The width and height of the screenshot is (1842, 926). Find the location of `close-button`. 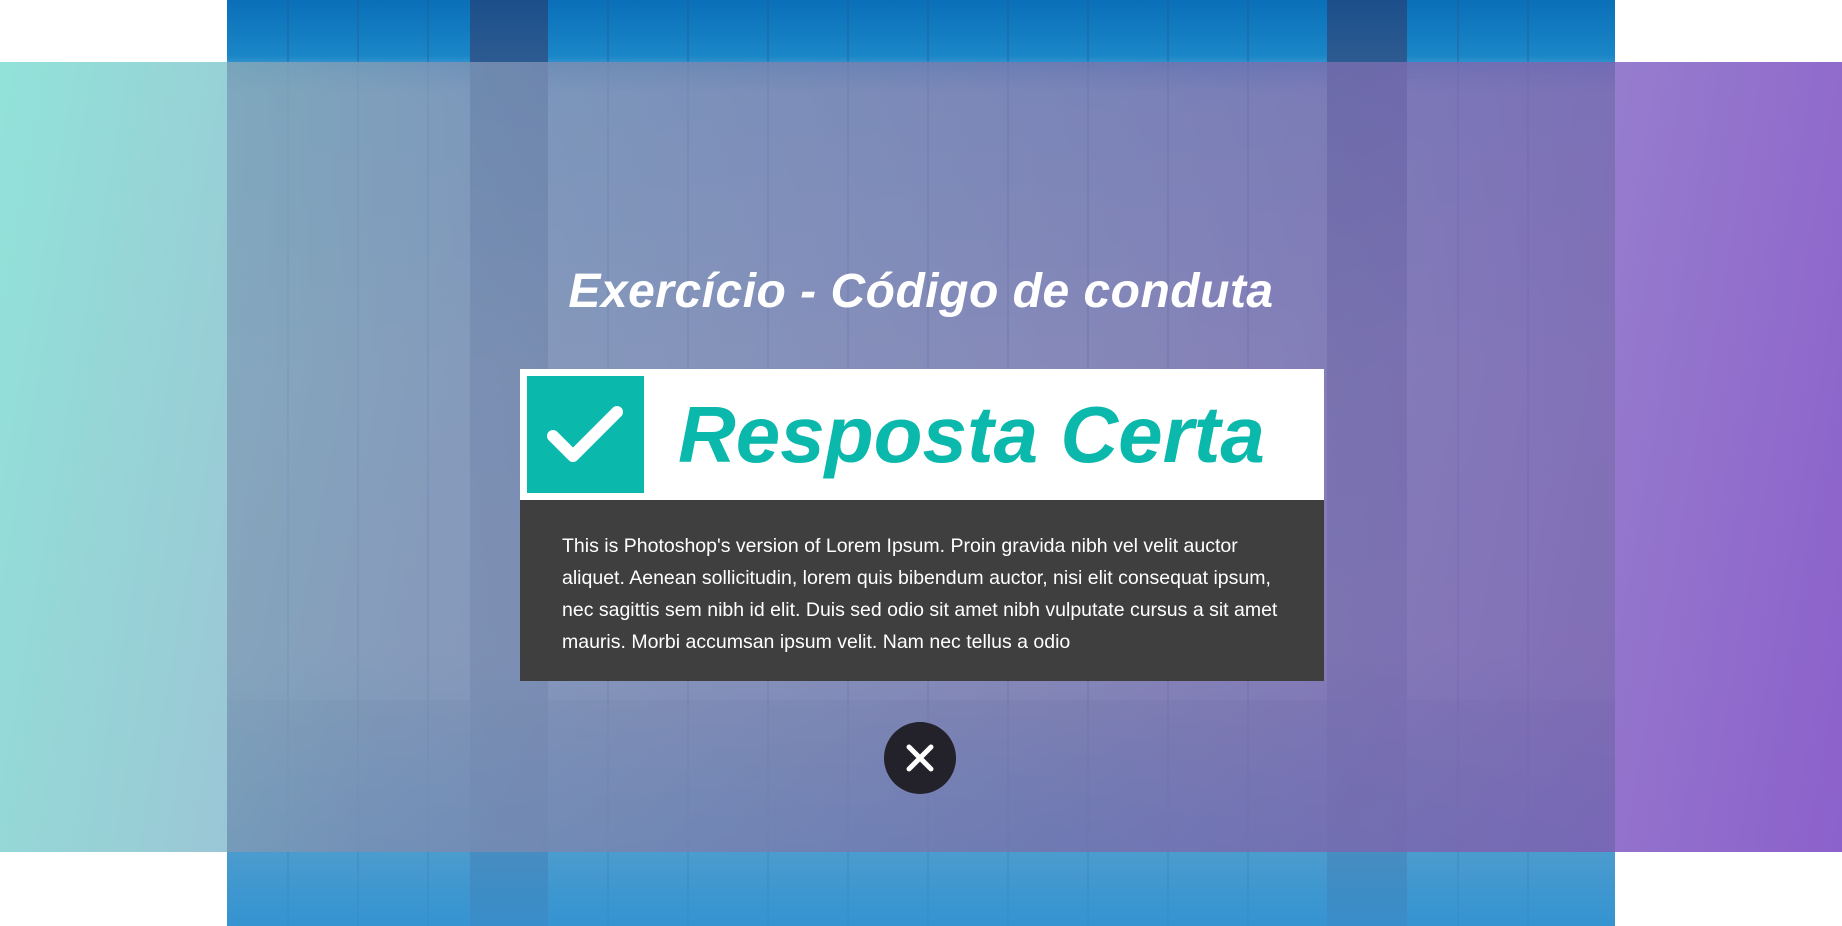

close-button is located at coordinates (920, 758).